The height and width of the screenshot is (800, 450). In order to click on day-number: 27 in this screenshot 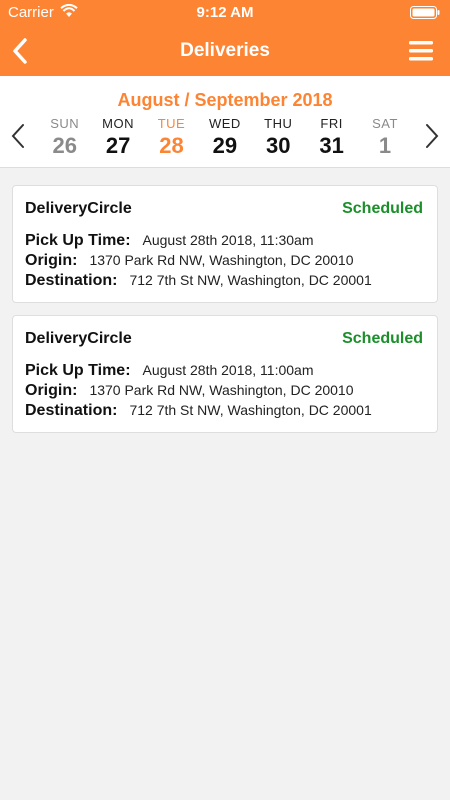, I will do `click(118, 145)`.